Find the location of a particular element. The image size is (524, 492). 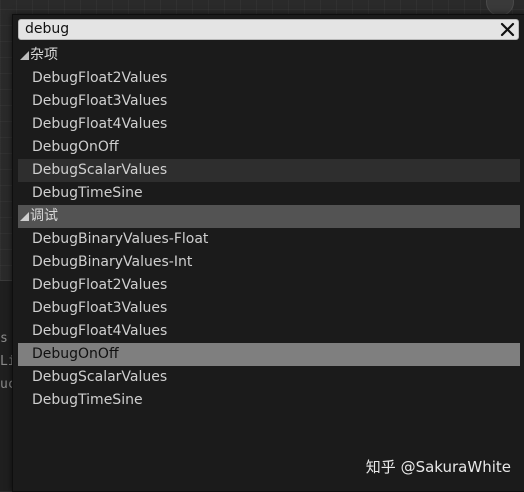

category-misc: 杂项 is located at coordinates (269, 55).